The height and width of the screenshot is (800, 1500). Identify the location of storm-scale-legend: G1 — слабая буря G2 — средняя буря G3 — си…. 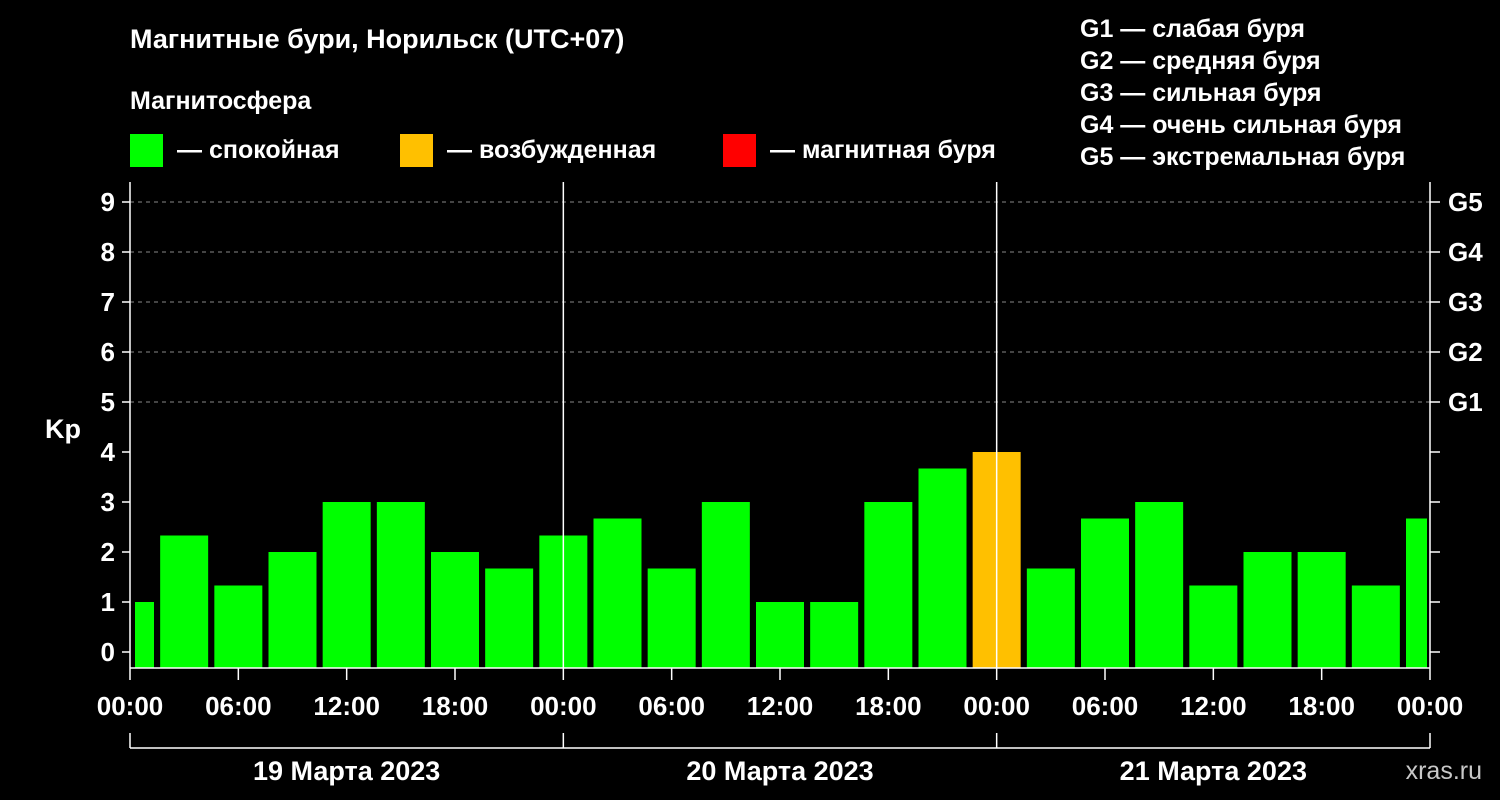
(1242, 93).